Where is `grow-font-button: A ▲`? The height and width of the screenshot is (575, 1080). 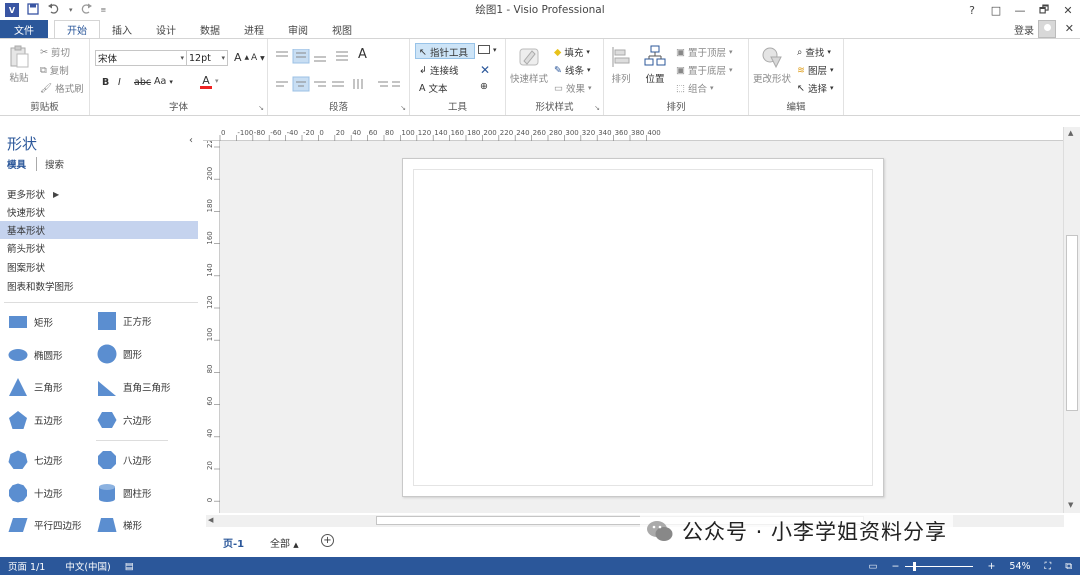 grow-font-button: A ▲ is located at coordinates (241, 57).